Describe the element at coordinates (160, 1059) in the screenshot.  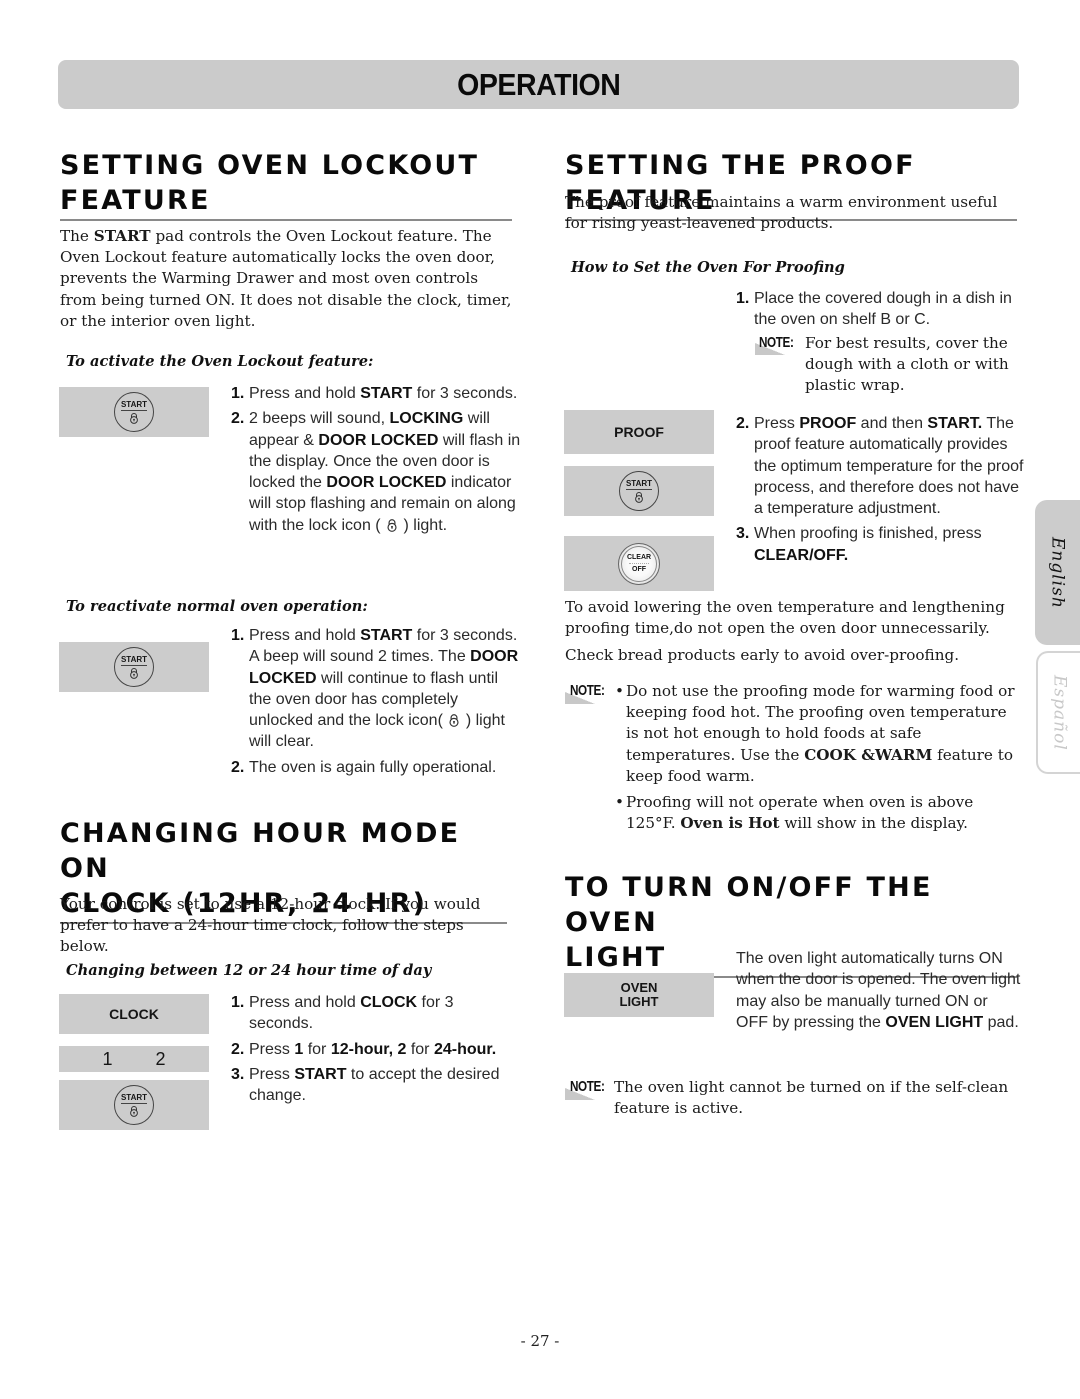
I see `key-2: 2` at that location.